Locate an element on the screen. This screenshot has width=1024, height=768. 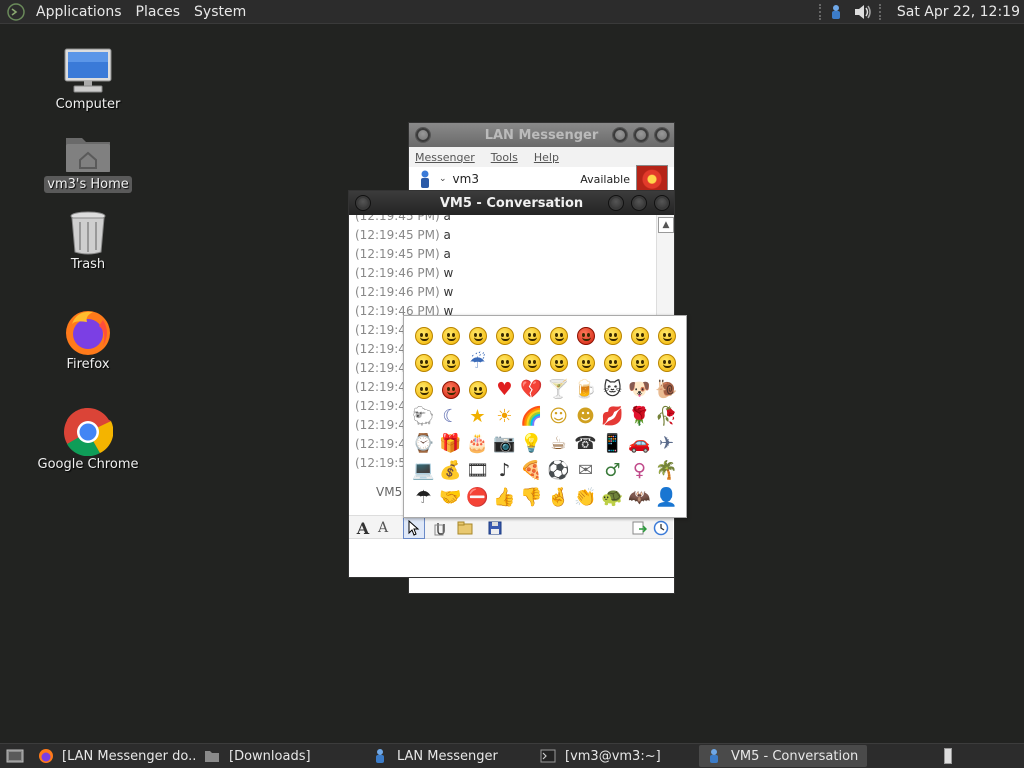
lan-messenger-titlebar: LAN Messenger is located at coordinates (541, 135).